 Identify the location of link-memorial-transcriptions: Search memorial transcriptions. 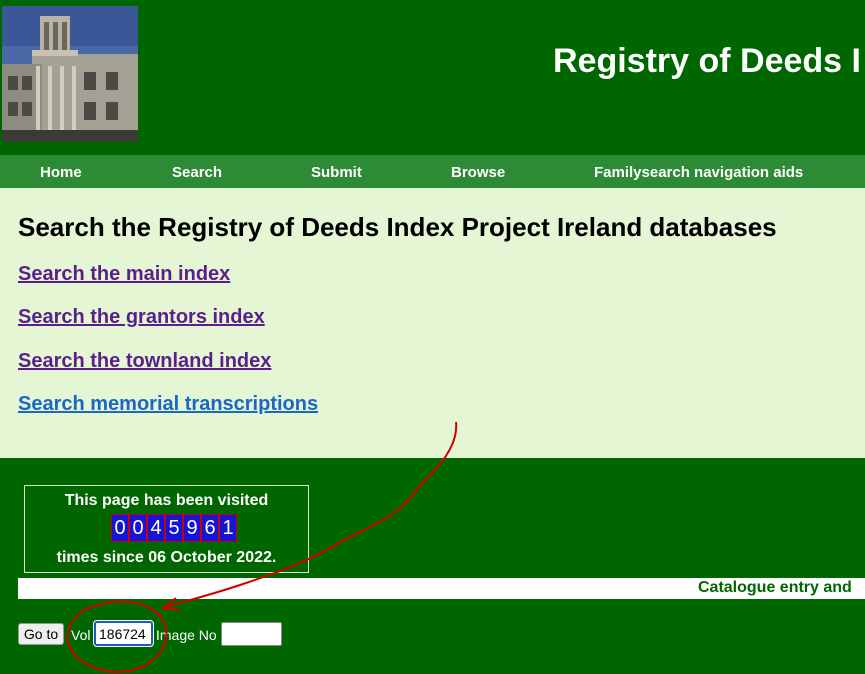
(168, 404).